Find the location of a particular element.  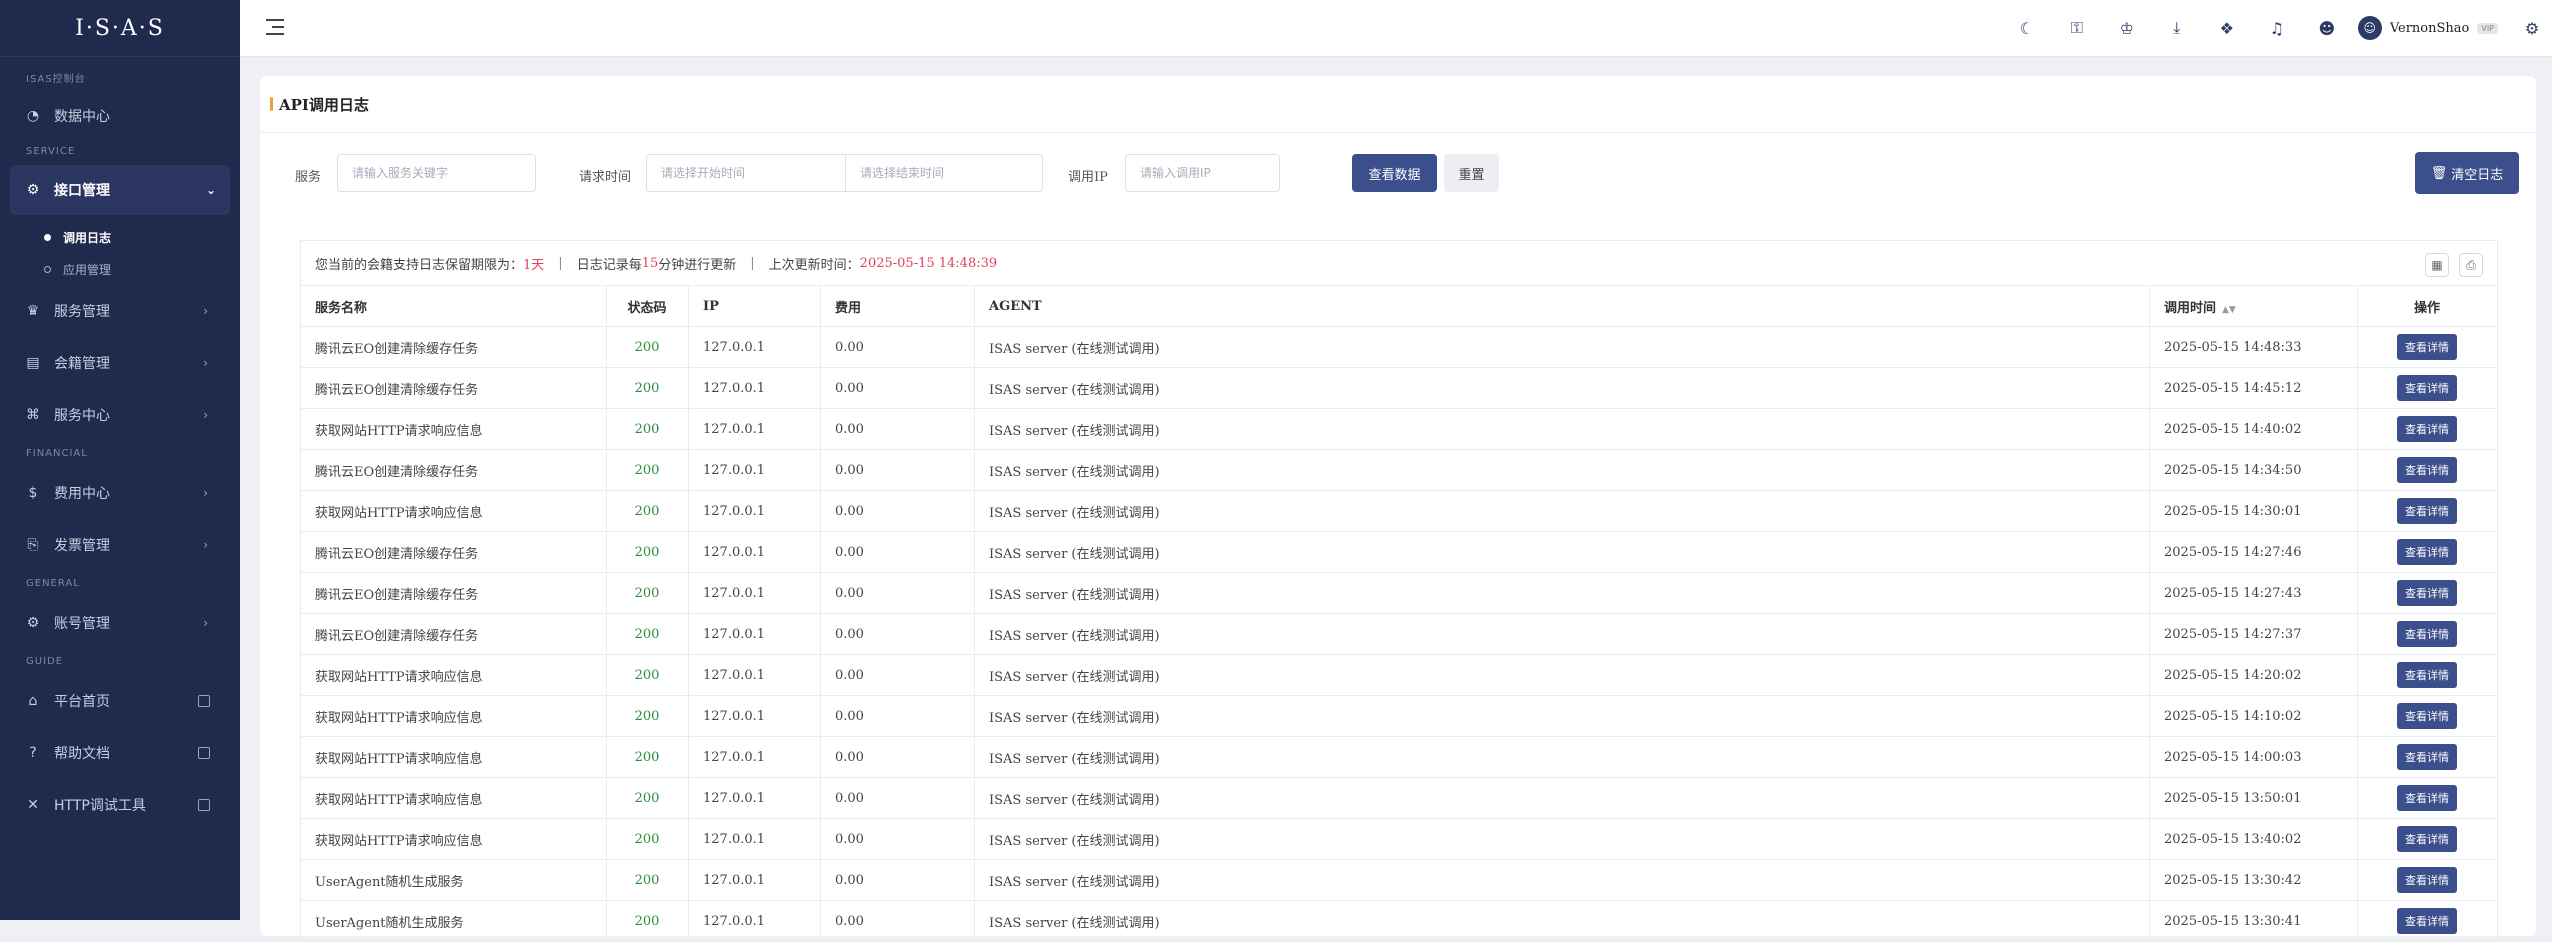

help-icon: ? is located at coordinates (33, 753).